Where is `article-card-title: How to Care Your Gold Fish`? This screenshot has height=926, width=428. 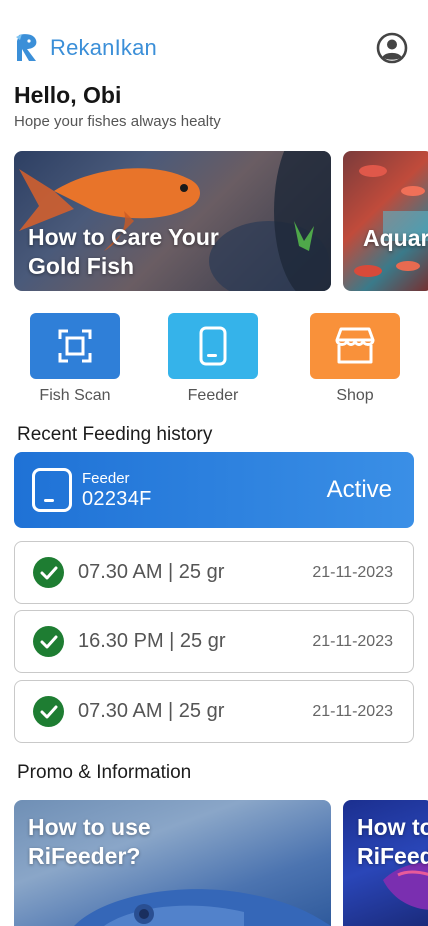 article-card-title: How to Care Your Gold Fish is located at coordinates (123, 251).